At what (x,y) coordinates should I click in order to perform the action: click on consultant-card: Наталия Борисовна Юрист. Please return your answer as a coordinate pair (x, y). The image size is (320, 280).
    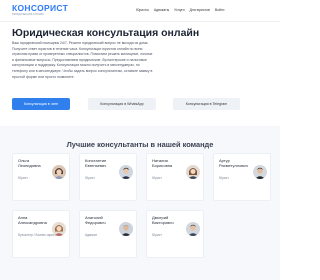
    Looking at the image, I should click on (175, 177).